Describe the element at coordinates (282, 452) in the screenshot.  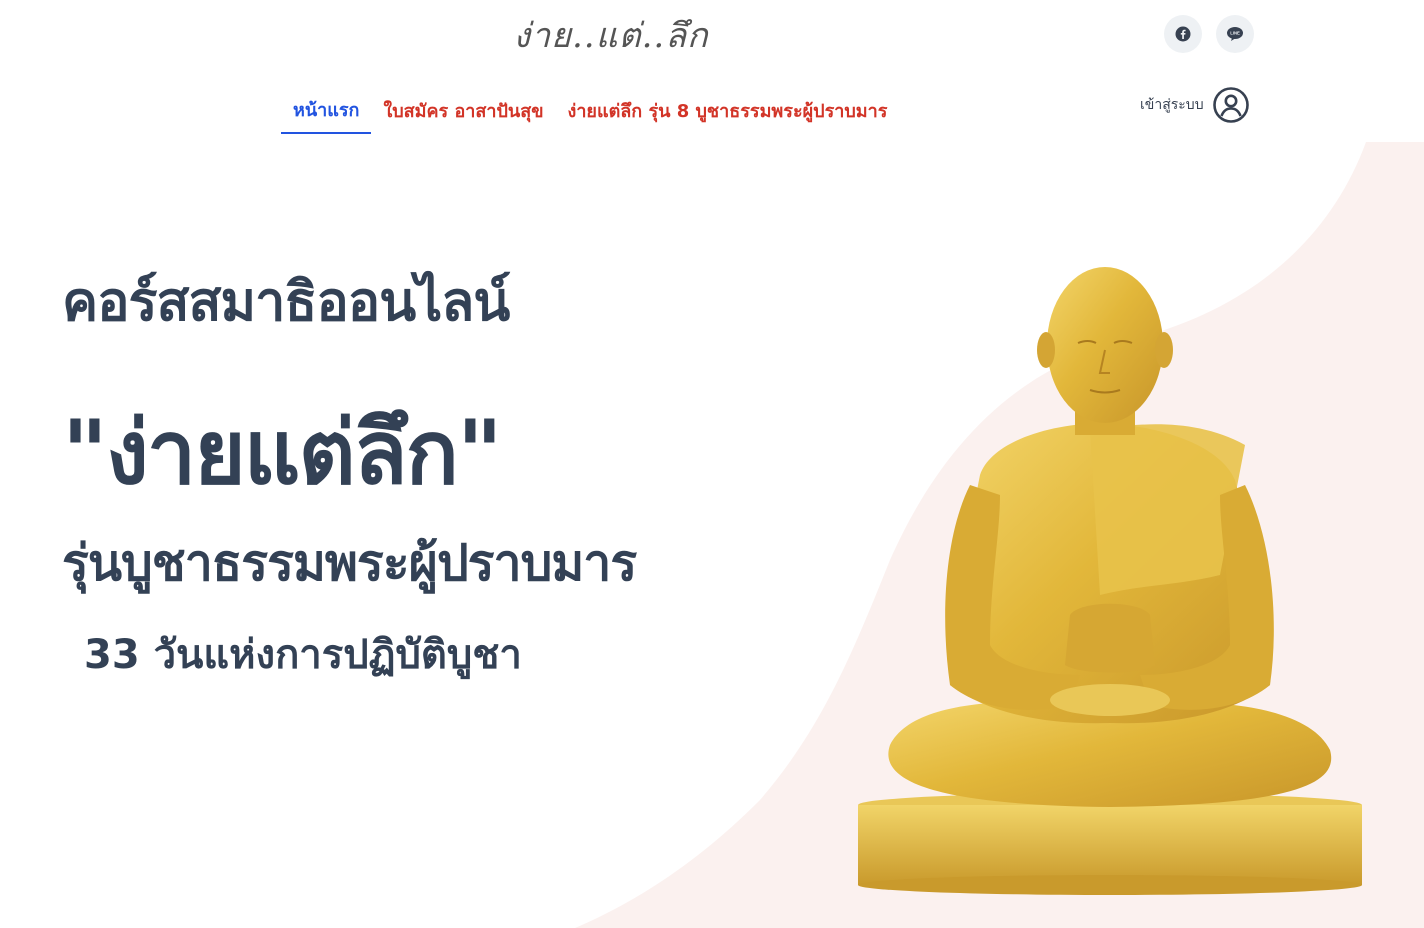
I see `hero-main-title: "ง่ายแต่ลึก"` at that location.